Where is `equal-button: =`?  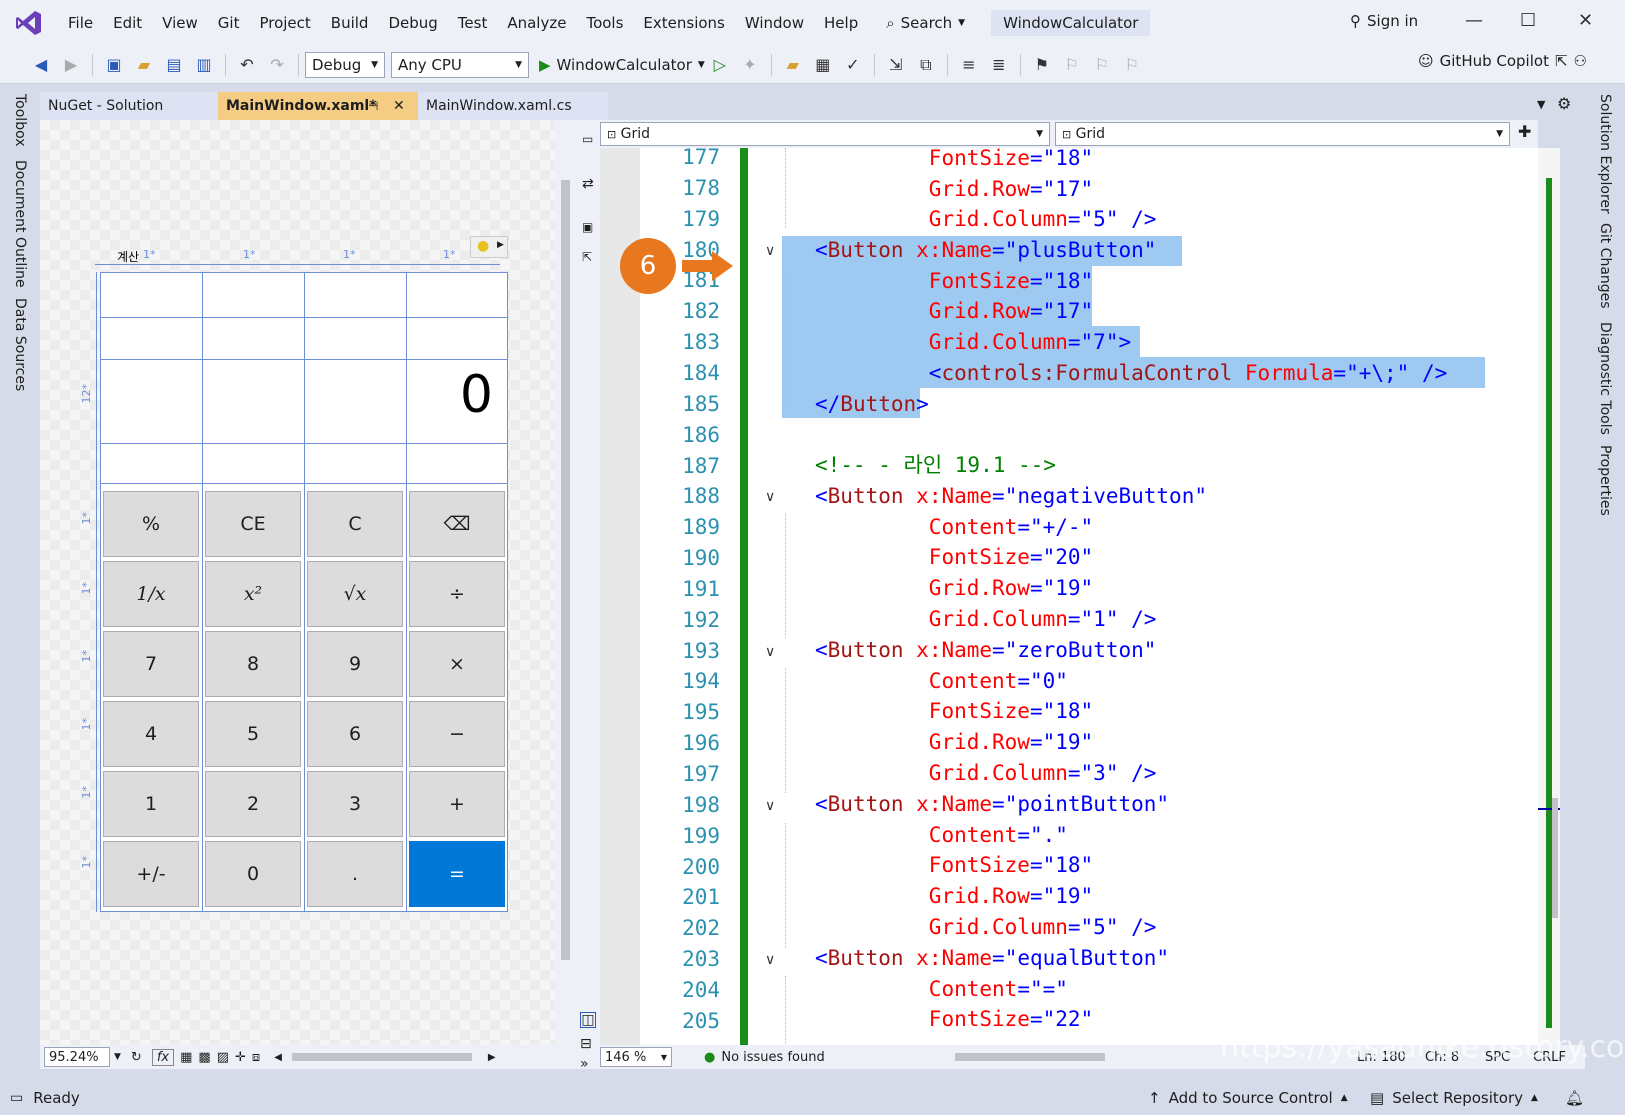 equal-button: = is located at coordinates (457, 874).